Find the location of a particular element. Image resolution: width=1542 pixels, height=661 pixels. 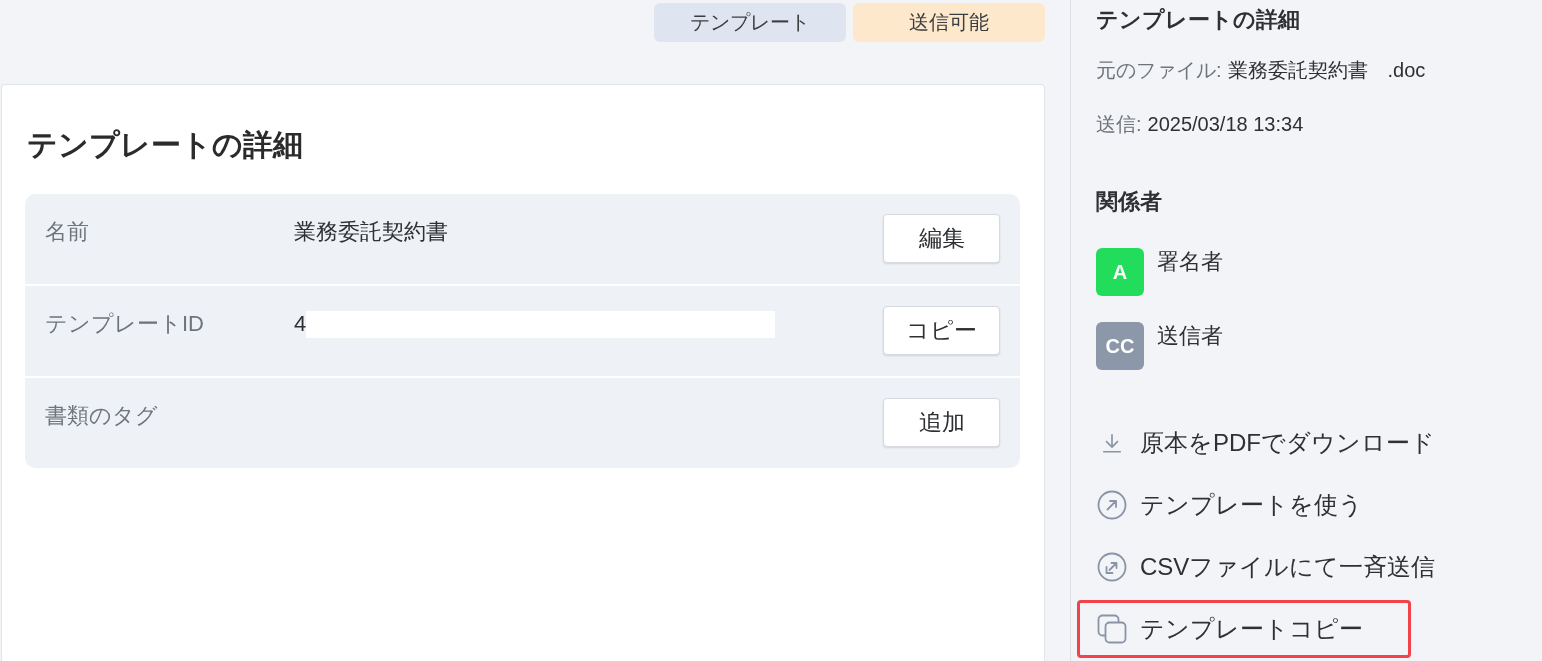

meta-label: 送信: is located at coordinates (1119, 124).